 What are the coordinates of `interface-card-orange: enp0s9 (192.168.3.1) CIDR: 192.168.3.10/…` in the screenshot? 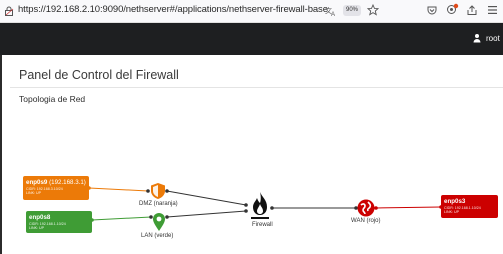 It's located at (56, 188).